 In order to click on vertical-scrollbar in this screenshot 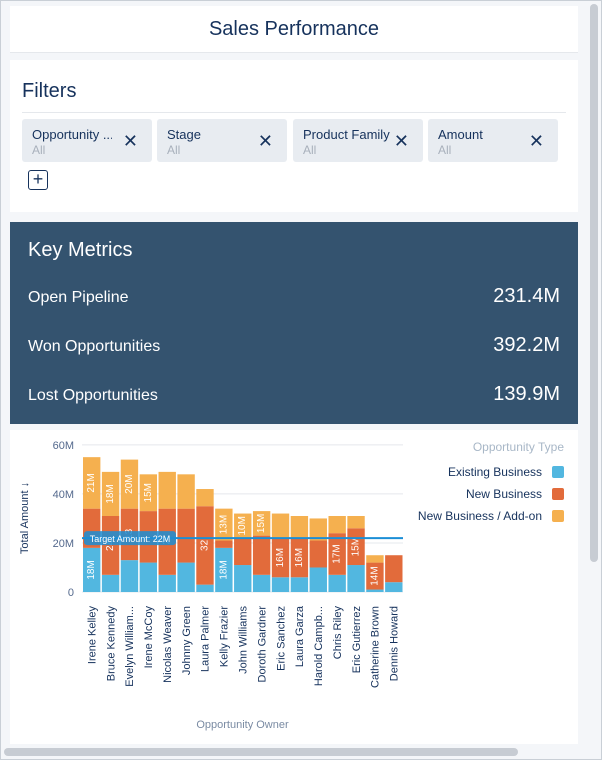, I will do `click(594, 283)`.